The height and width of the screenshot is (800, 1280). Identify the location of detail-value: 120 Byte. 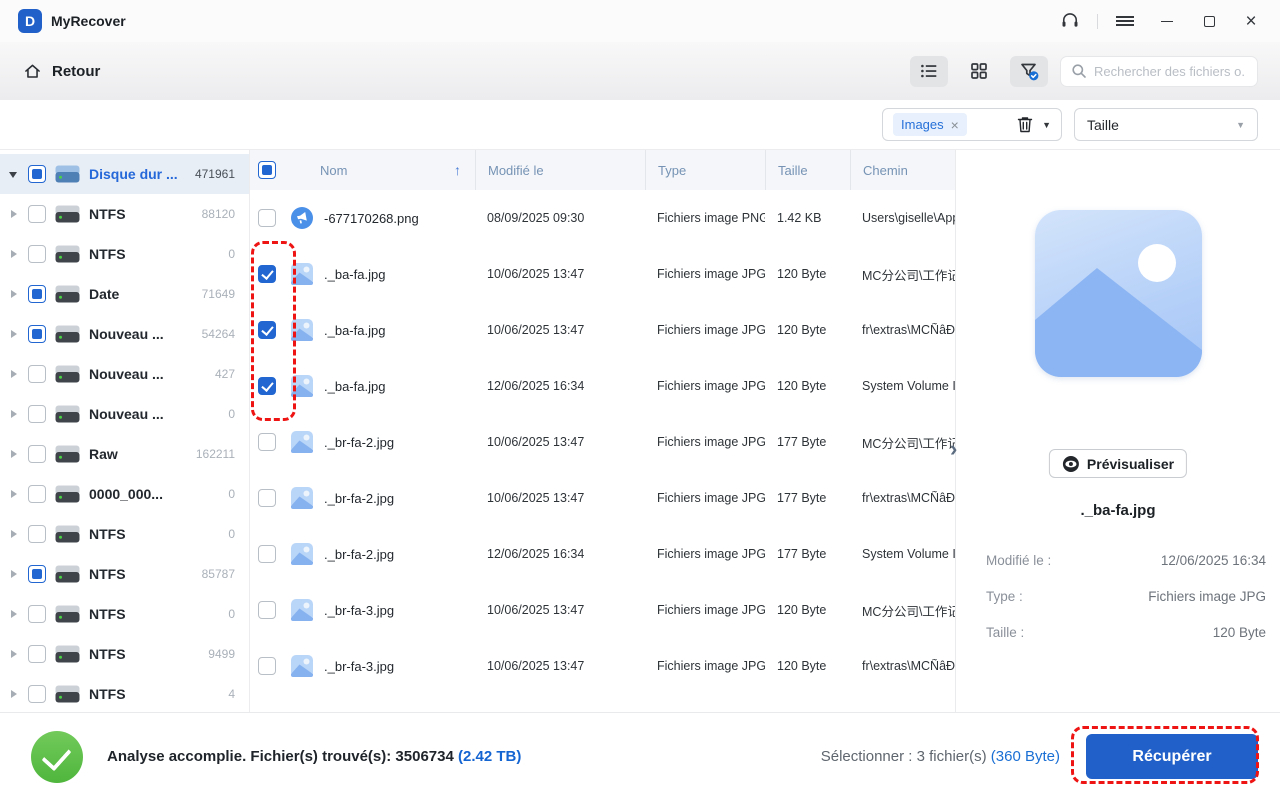
(1239, 632).